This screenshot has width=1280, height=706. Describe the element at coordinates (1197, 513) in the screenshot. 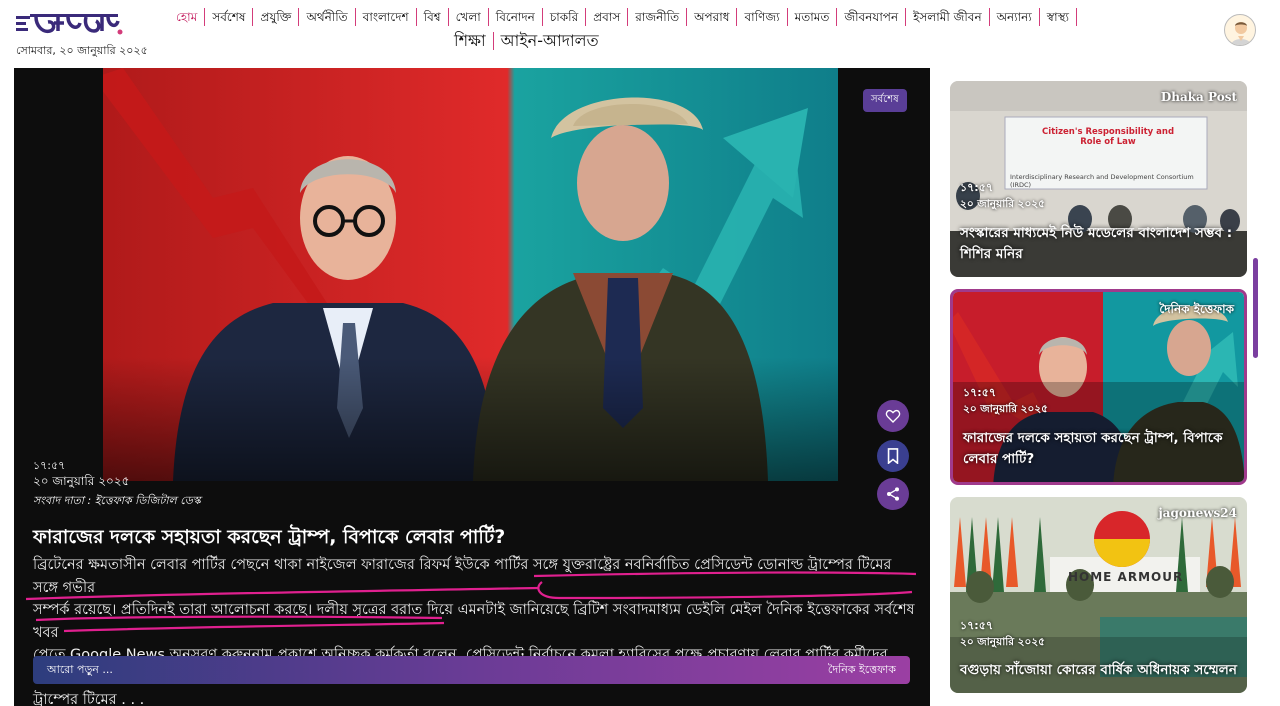

I see `card-source: jagonews24` at that location.